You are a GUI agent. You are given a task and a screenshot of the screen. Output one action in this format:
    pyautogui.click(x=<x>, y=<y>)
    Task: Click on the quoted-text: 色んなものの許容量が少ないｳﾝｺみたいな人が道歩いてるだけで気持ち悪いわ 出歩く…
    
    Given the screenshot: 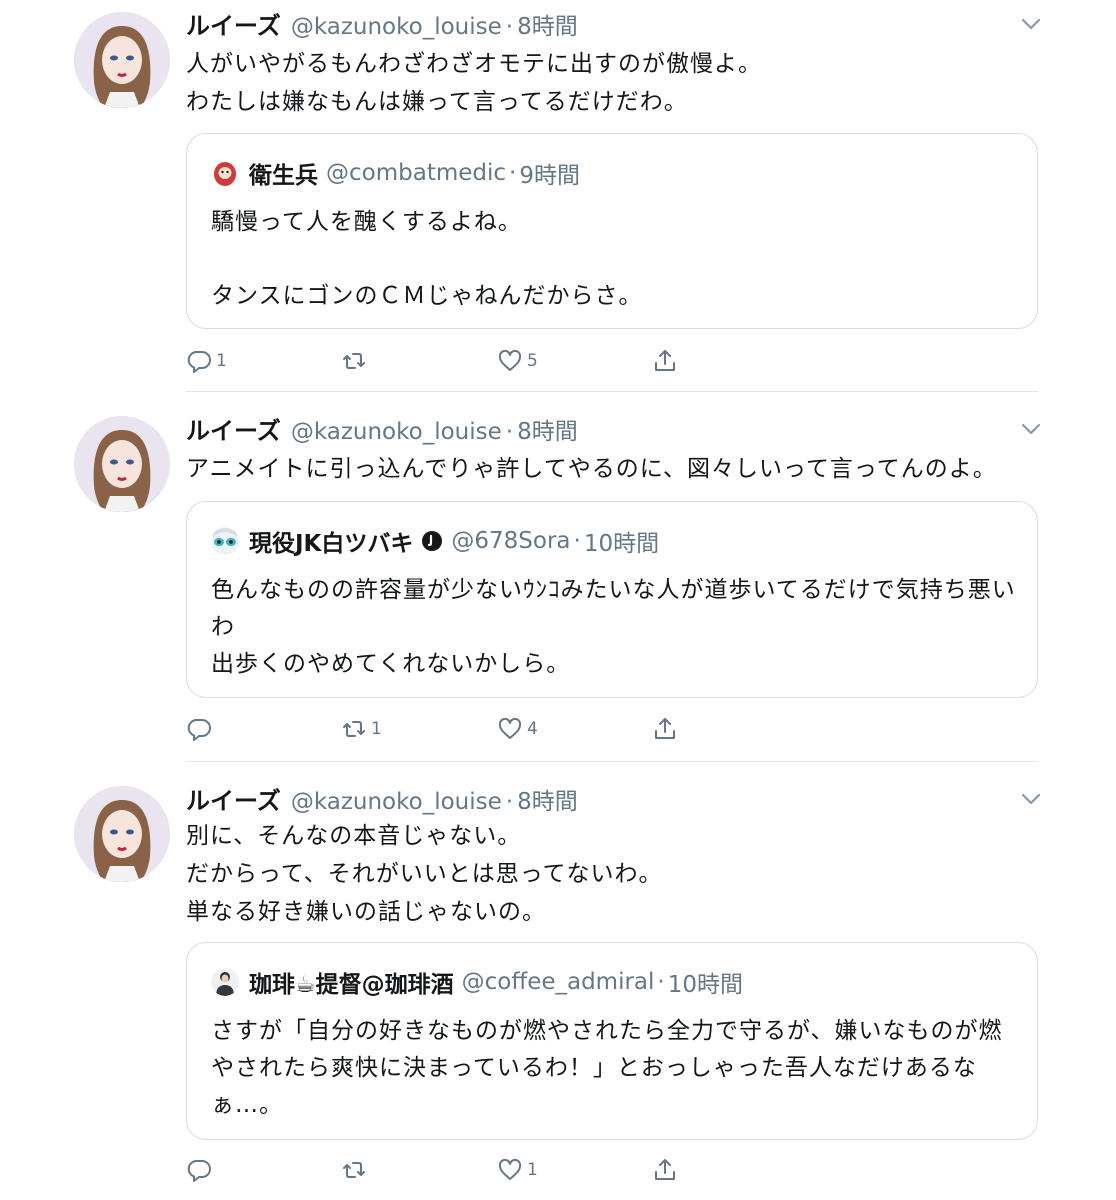 What is the action you would take?
    pyautogui.click(x=613, y=627)
    